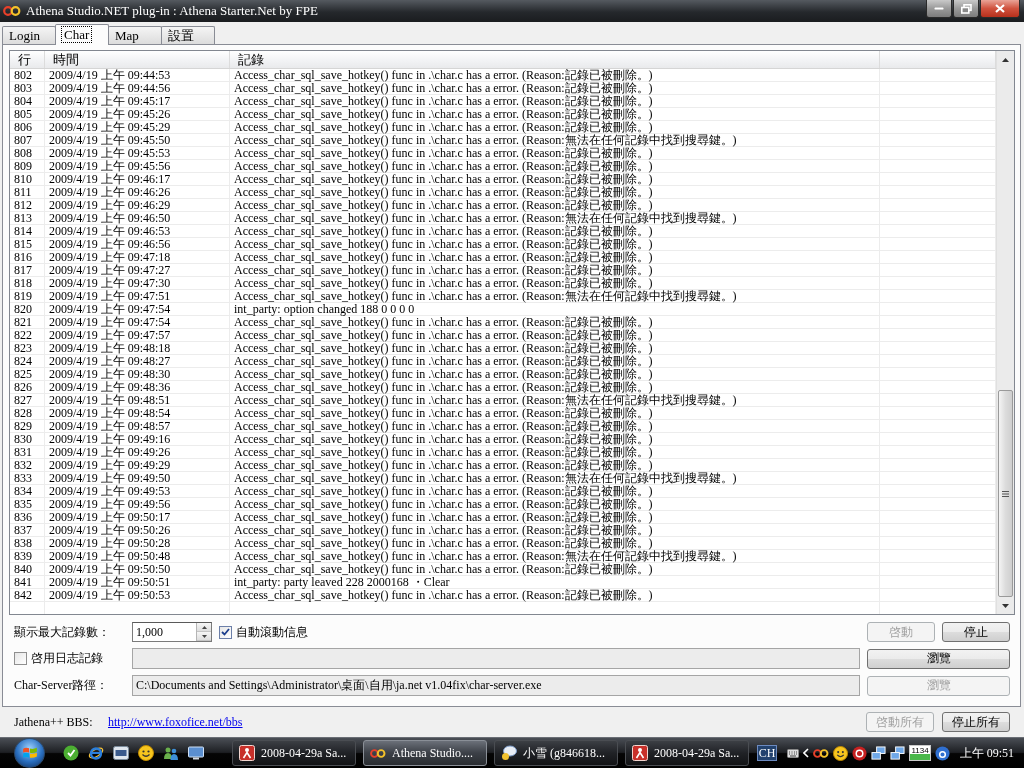  What do you see at coordinates (96, 753) in the screenshot?
I see `letter-e-icon` at bounding box center [96, 753].